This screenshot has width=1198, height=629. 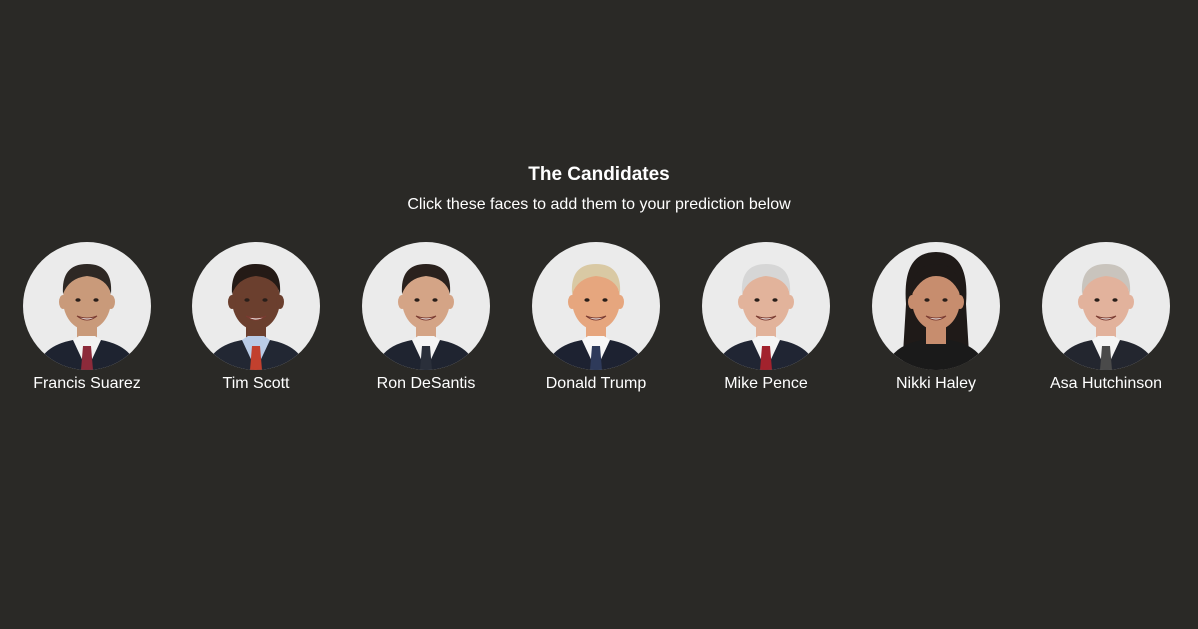 What do you see at coordinates (256, 383) in the screenshot?
I see `candidate-name: Tim Scott` at bounding box center [256, 383].